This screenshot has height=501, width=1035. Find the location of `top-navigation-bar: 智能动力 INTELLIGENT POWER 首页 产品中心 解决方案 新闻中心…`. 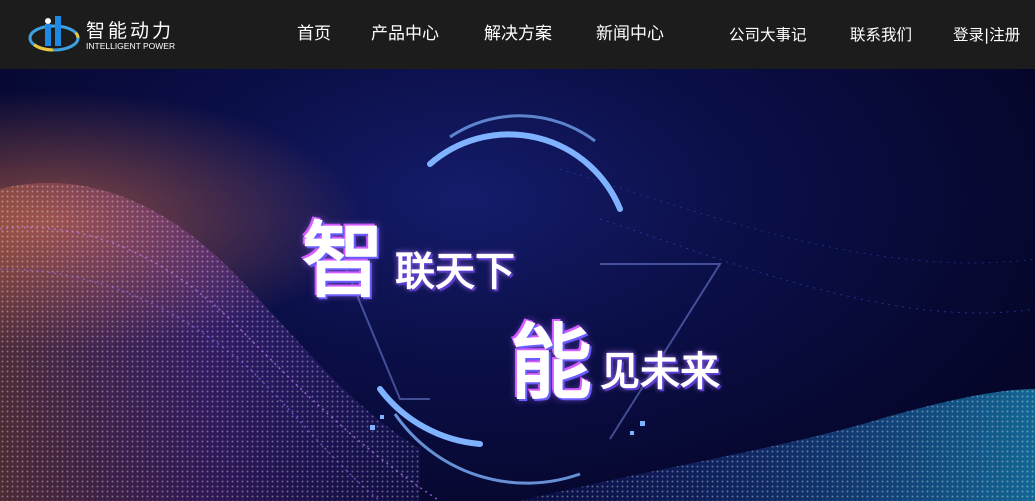

top-navigation-bar: 智能动力 INTELLIGENT POWER 首页 产品中心 解决方案 新闻中心… is located at coordinates (517, 34).